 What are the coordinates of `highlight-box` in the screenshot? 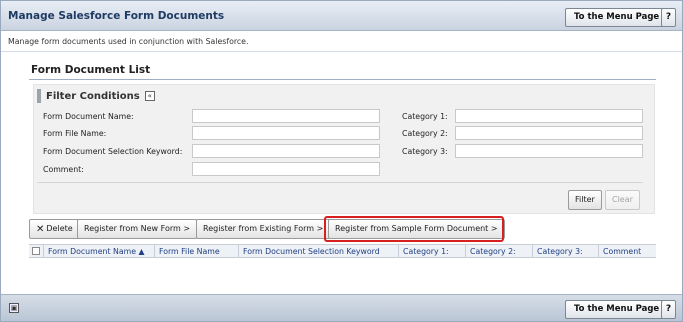 It's located at (414, 229).